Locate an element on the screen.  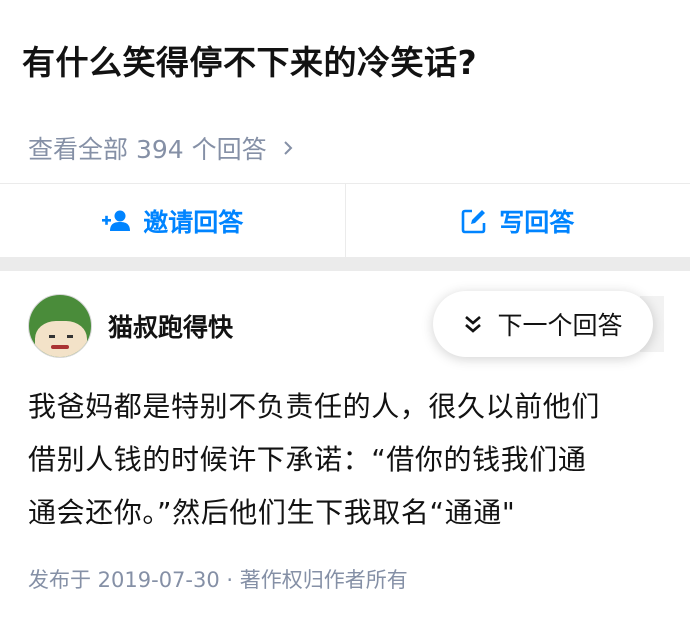
next-answer-button: 下一个回答 is located at coordinates (543, 324).